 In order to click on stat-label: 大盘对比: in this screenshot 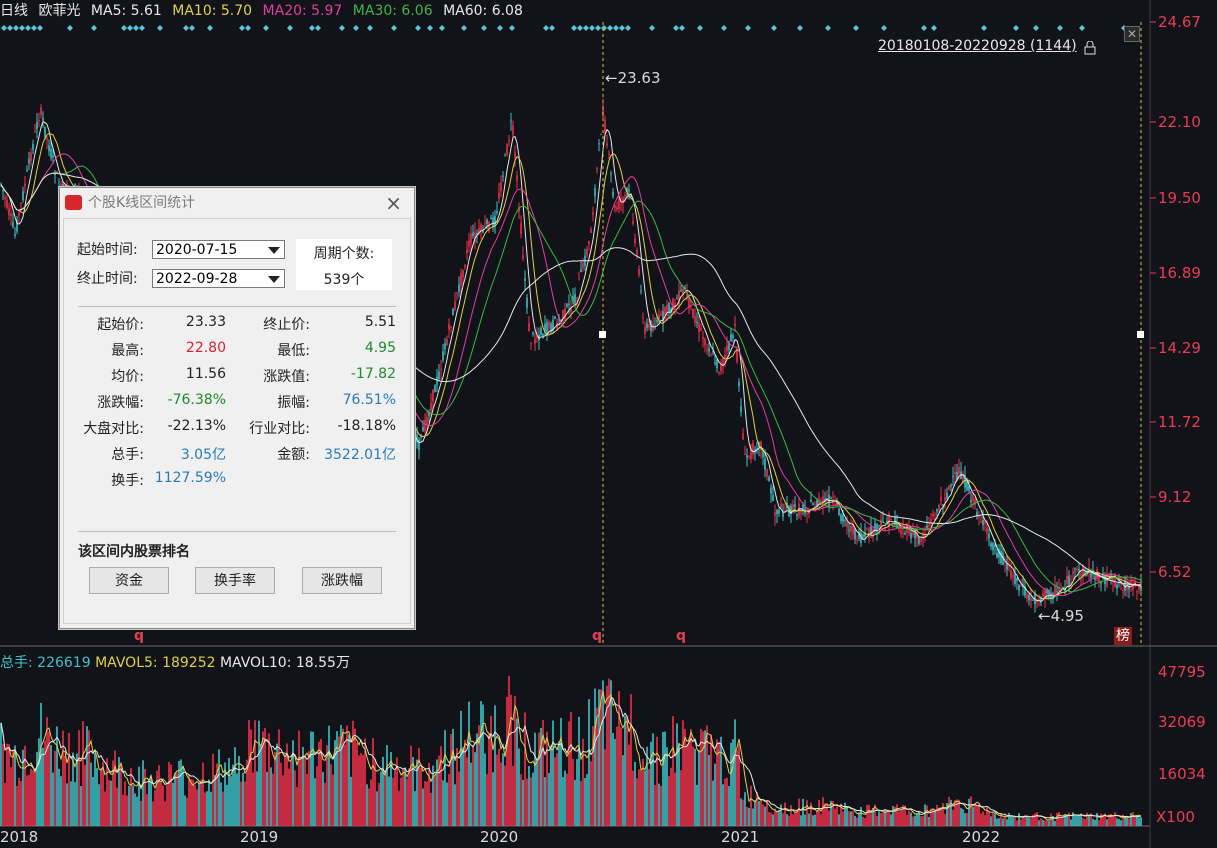, I will do `click(113, 429)`.